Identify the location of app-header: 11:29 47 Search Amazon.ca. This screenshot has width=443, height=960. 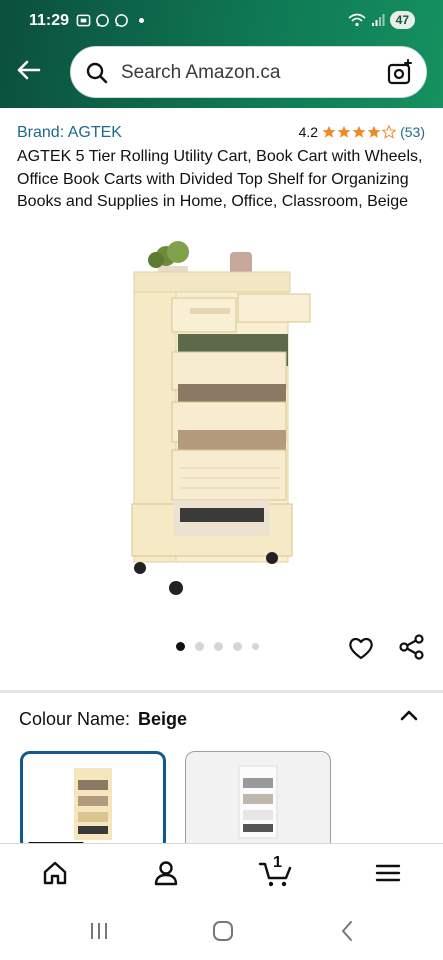
(221, 54).